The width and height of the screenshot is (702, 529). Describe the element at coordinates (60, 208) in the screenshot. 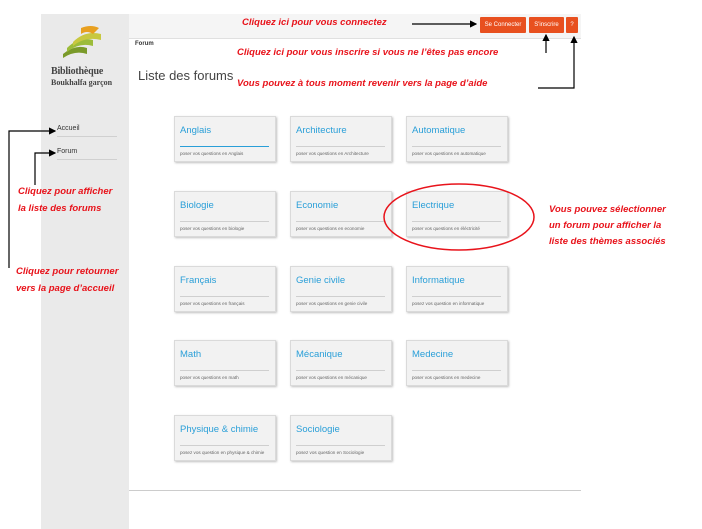

I see `annotation-forum-list-2: la liste des forums` at that location.